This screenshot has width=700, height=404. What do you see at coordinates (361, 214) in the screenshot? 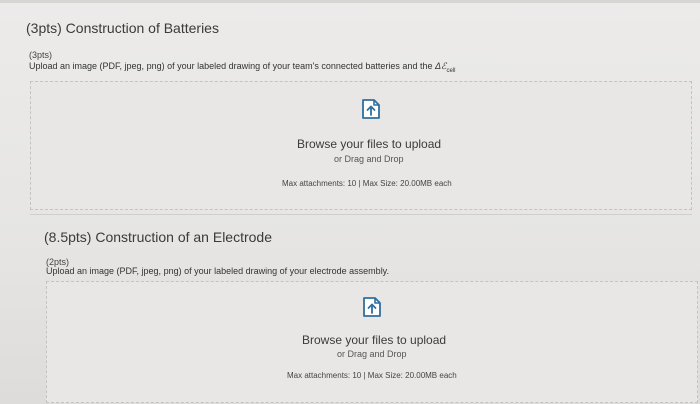
I see `section-divider` at bounding box center [361, 214].